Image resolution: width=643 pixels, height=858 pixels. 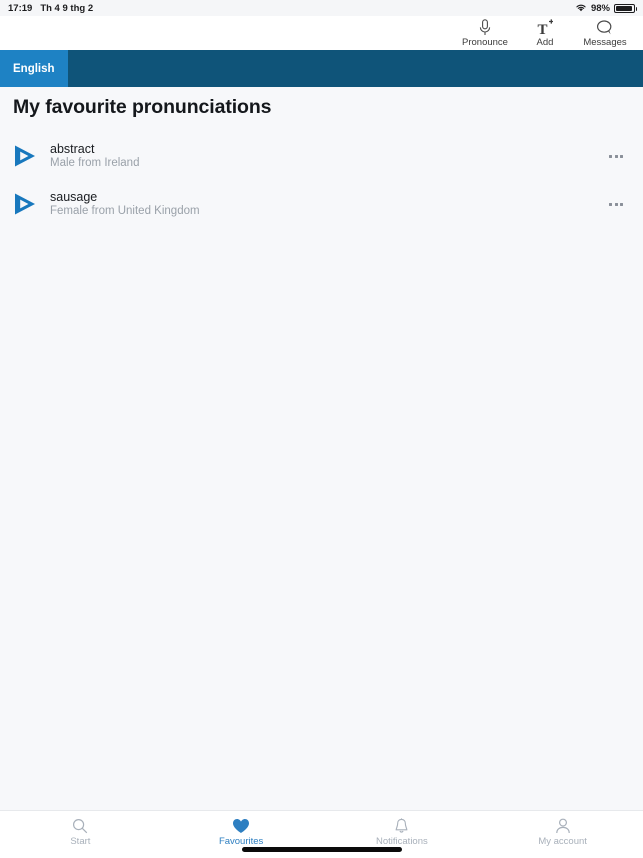 I want to click on status-date: Th 4 9 thg 2, so click(x=67, y=8).